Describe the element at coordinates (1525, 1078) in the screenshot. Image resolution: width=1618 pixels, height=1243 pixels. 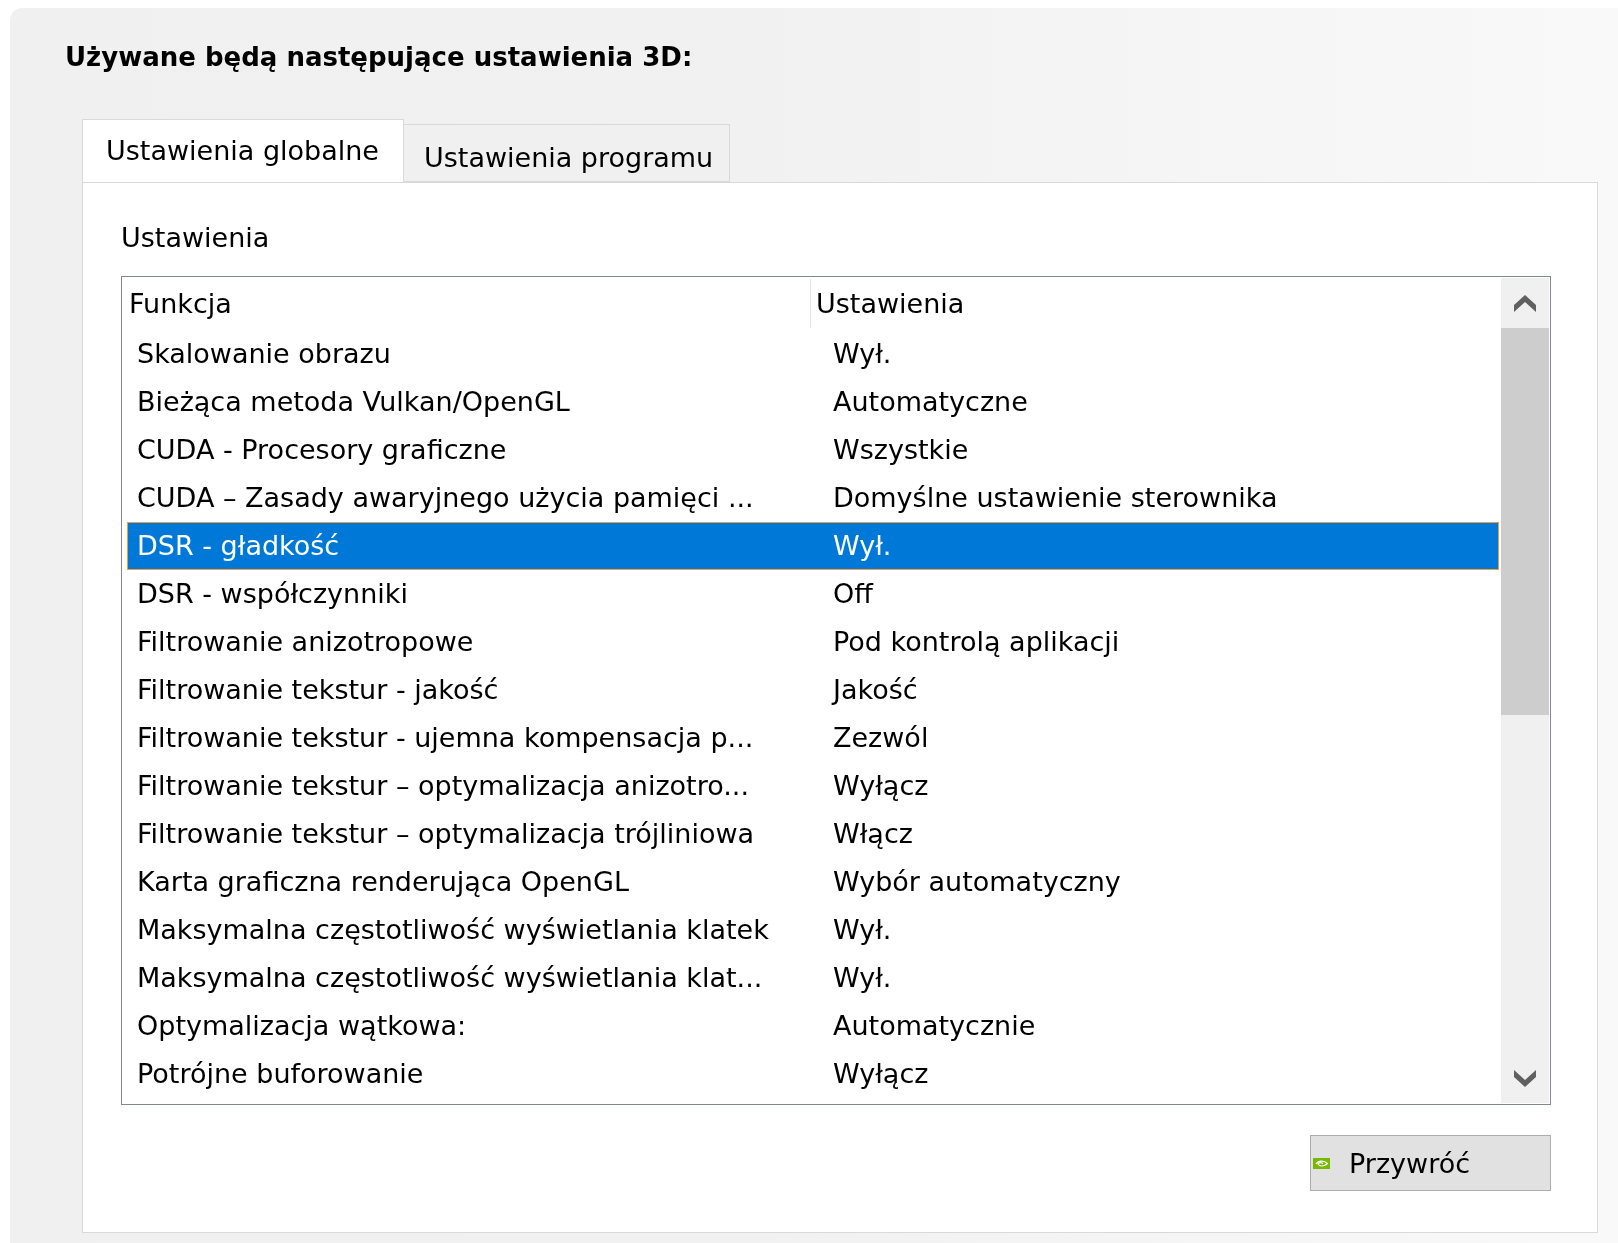
I see `chevron-down-icon` at that location.